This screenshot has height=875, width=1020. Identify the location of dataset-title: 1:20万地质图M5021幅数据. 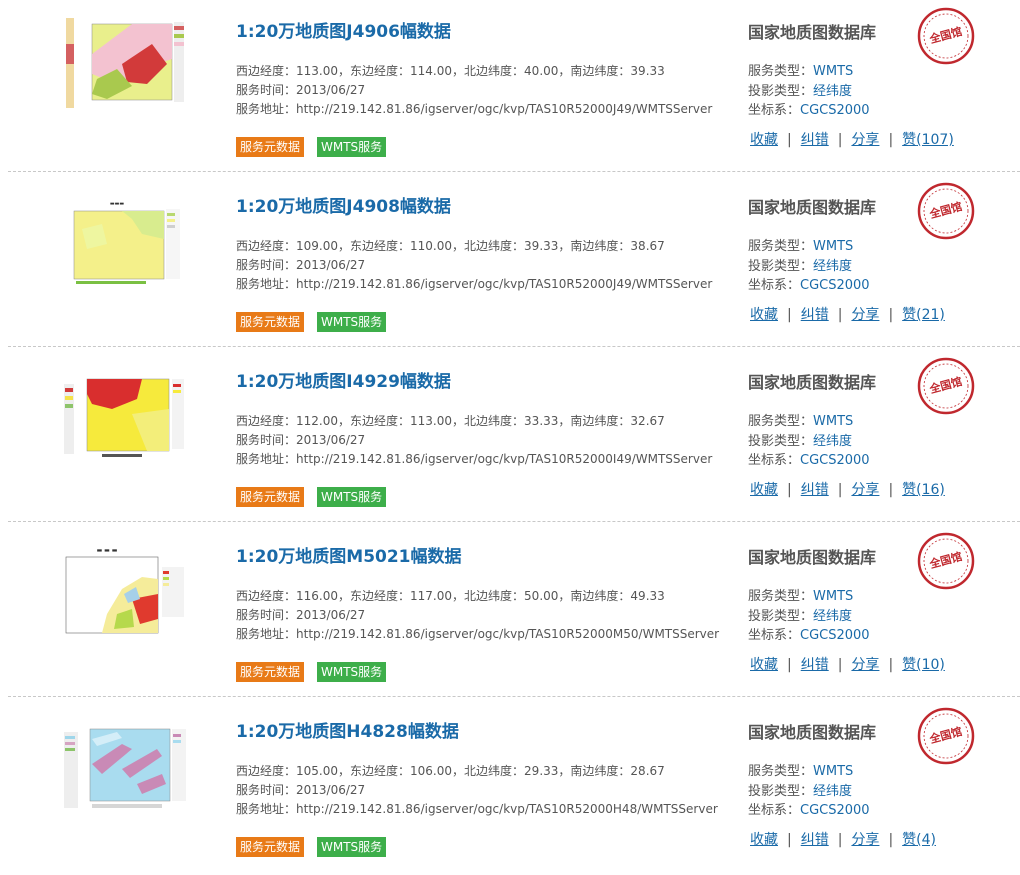
(349, 554).